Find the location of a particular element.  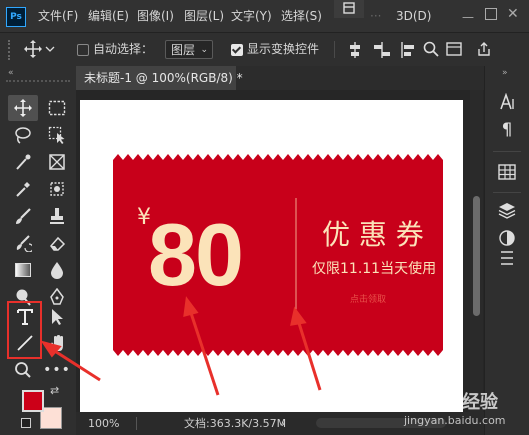

baidu-watermark: Bai 经验 jingyan.baidu.com is located at coordinates (464, 410).